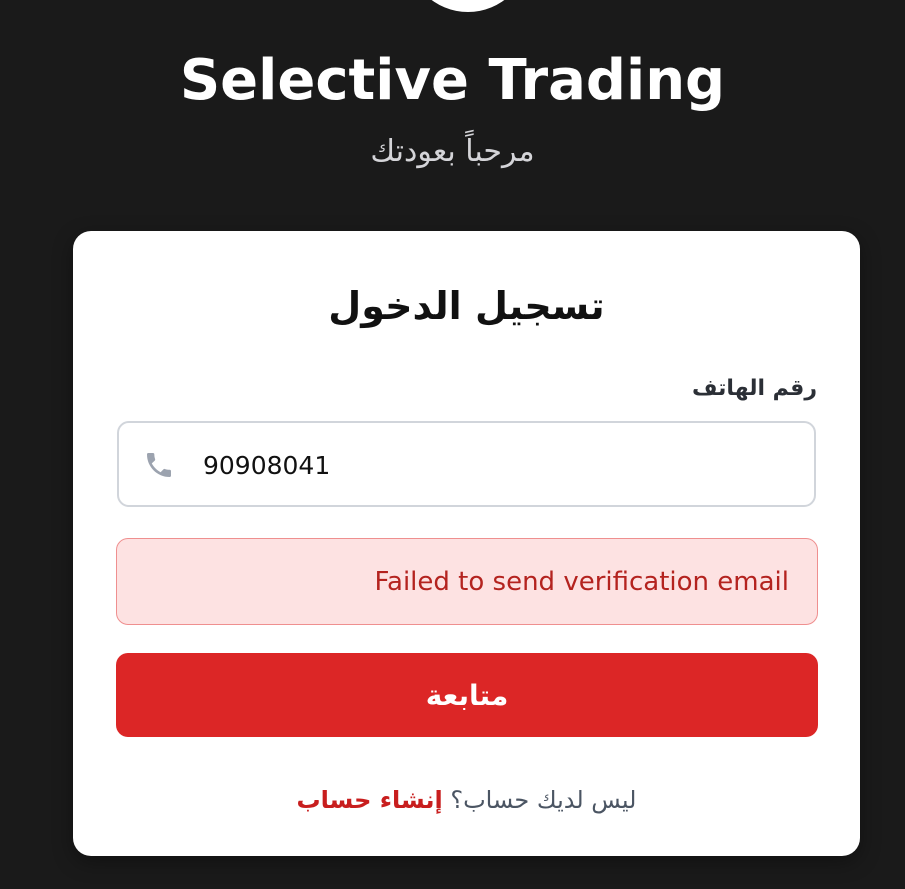 This screenshot has width=905, height=889. Describe the element at coordinates (543, 800) in the screenshot. I see `no-account-text: ليس لديك حساب؟` at that location.